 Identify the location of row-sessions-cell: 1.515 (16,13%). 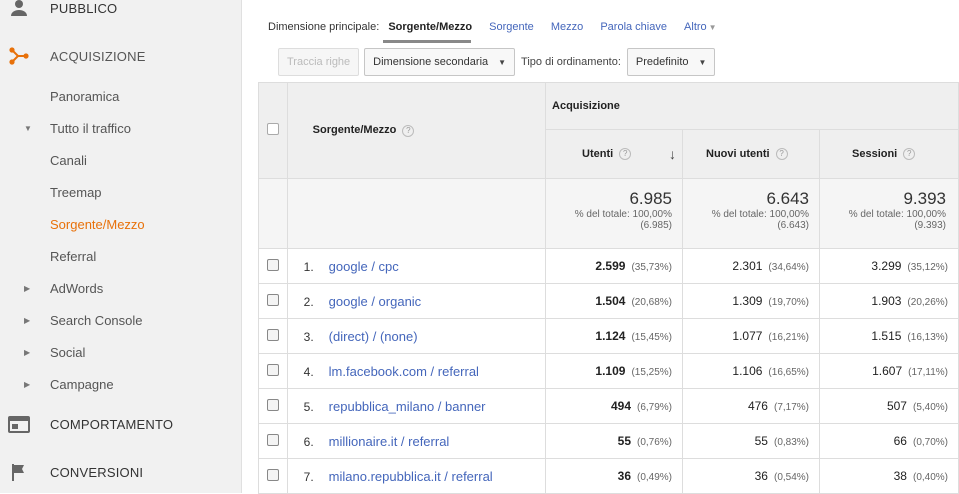
(889, 336).